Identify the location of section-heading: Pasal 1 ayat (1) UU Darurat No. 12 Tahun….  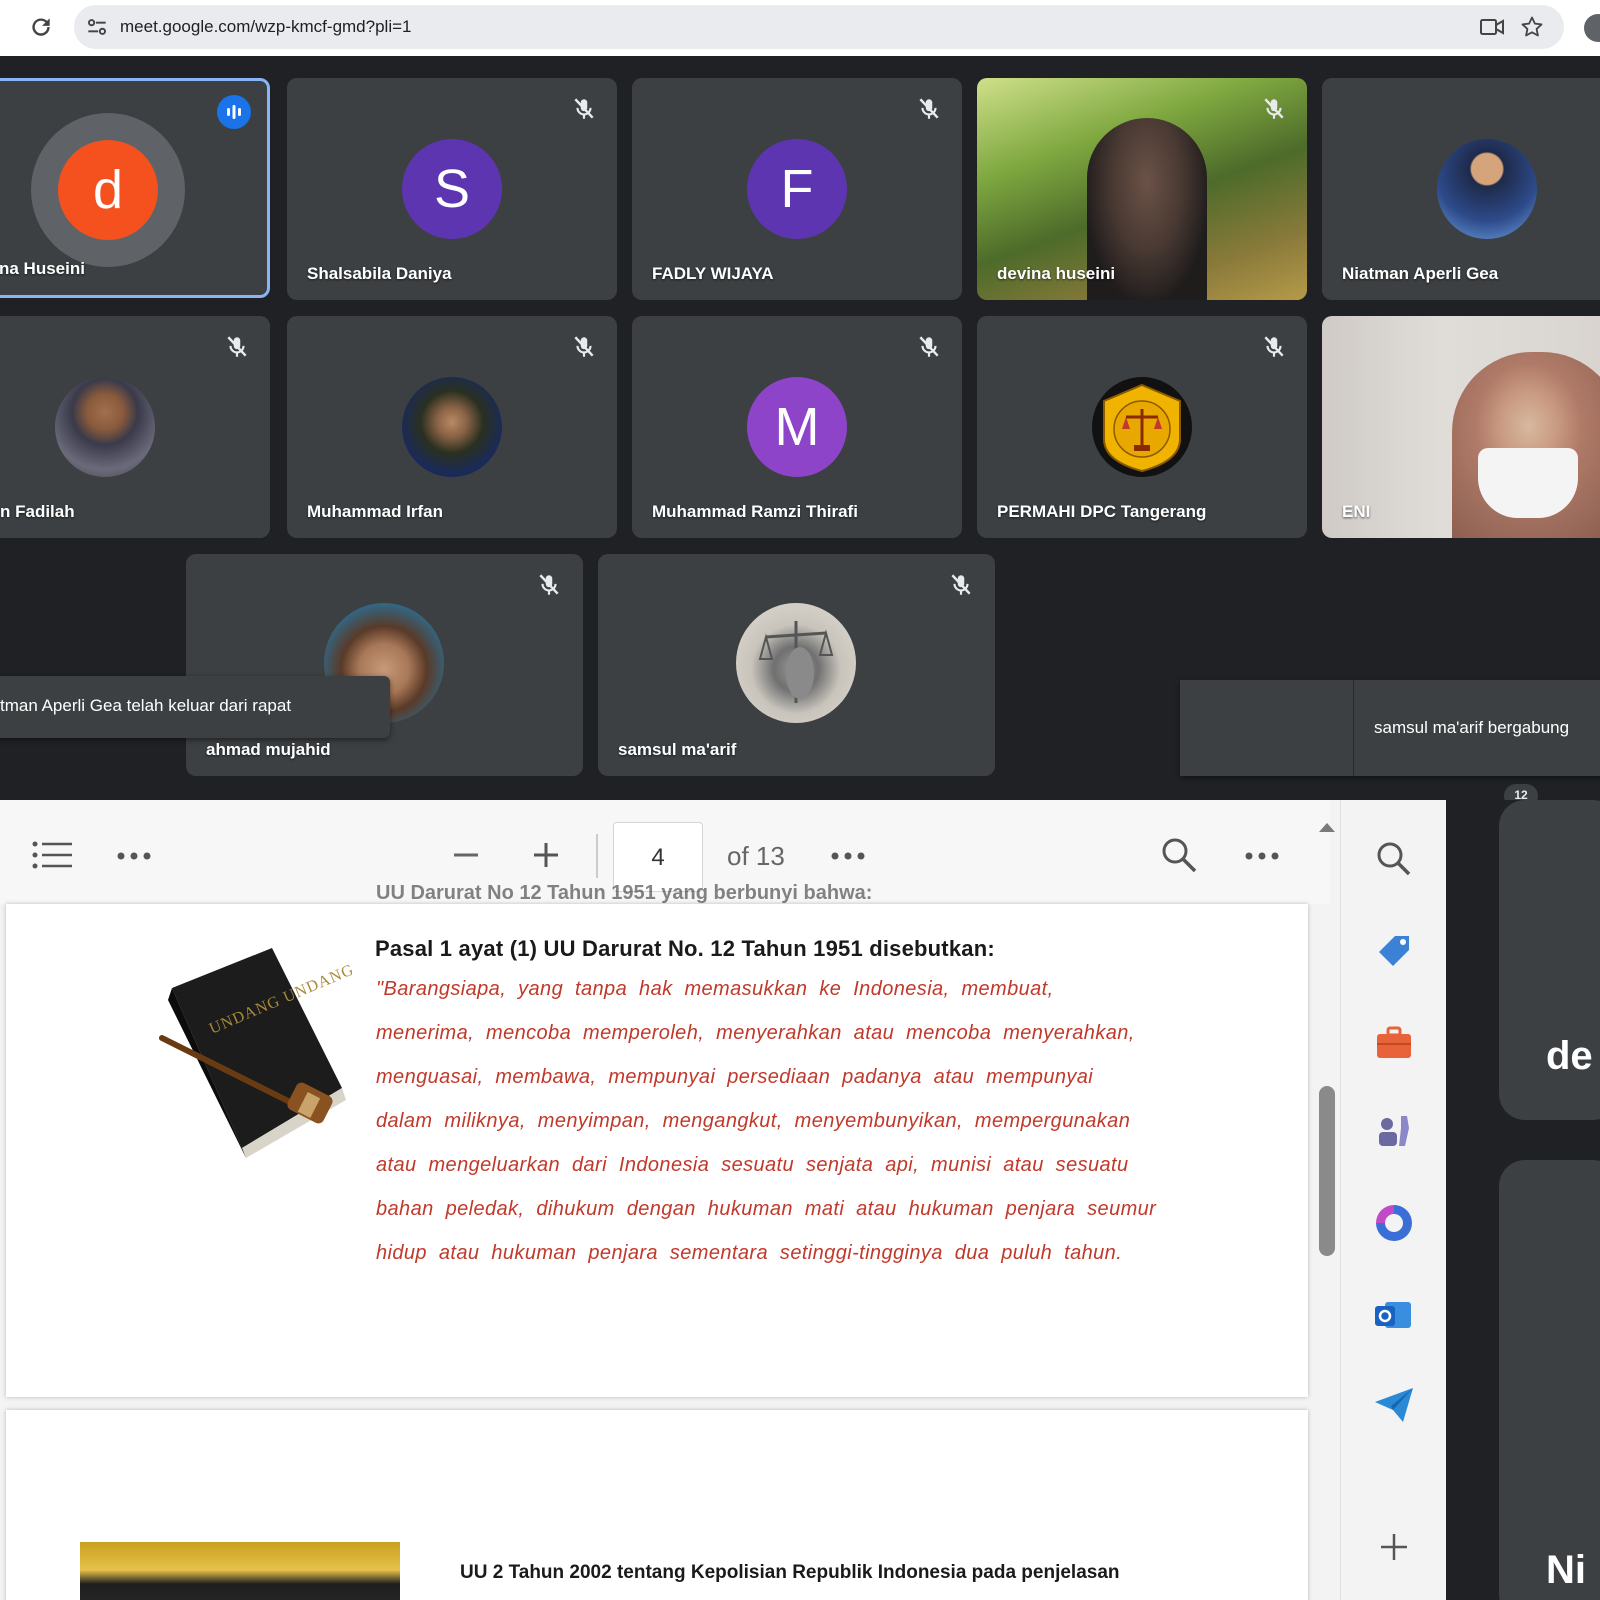
(685, 948).